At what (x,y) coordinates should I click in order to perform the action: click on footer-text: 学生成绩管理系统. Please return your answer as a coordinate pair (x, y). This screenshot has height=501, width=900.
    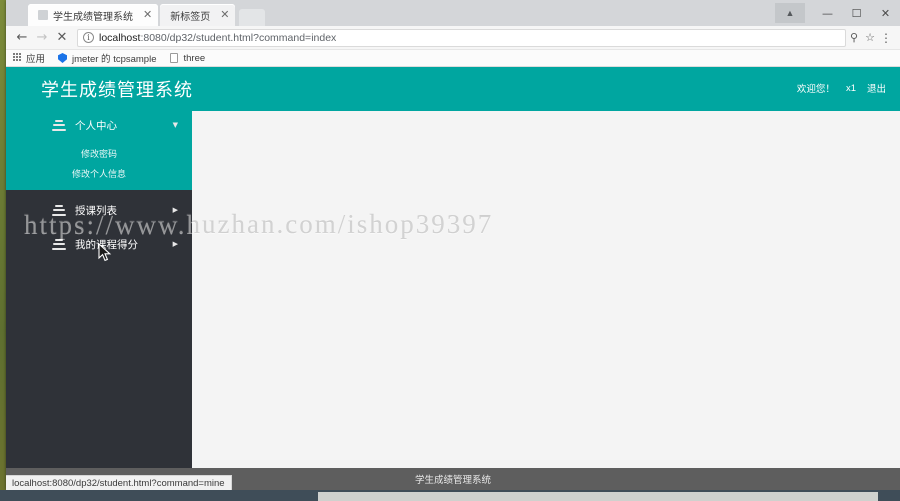
    Looking at the image, I should click on (452, 480).